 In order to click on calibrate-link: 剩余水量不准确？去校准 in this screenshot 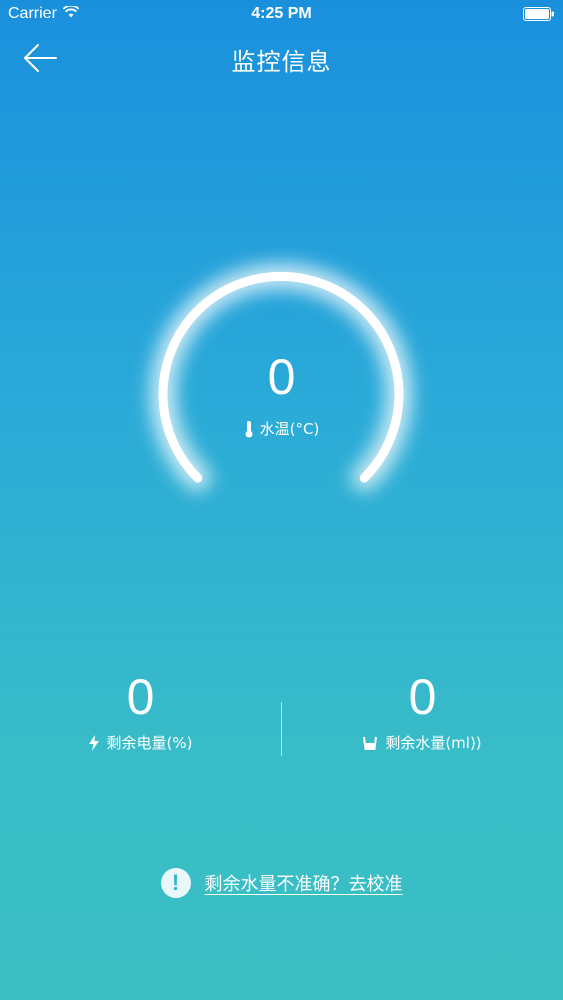, I will do `click(304, 883)`.